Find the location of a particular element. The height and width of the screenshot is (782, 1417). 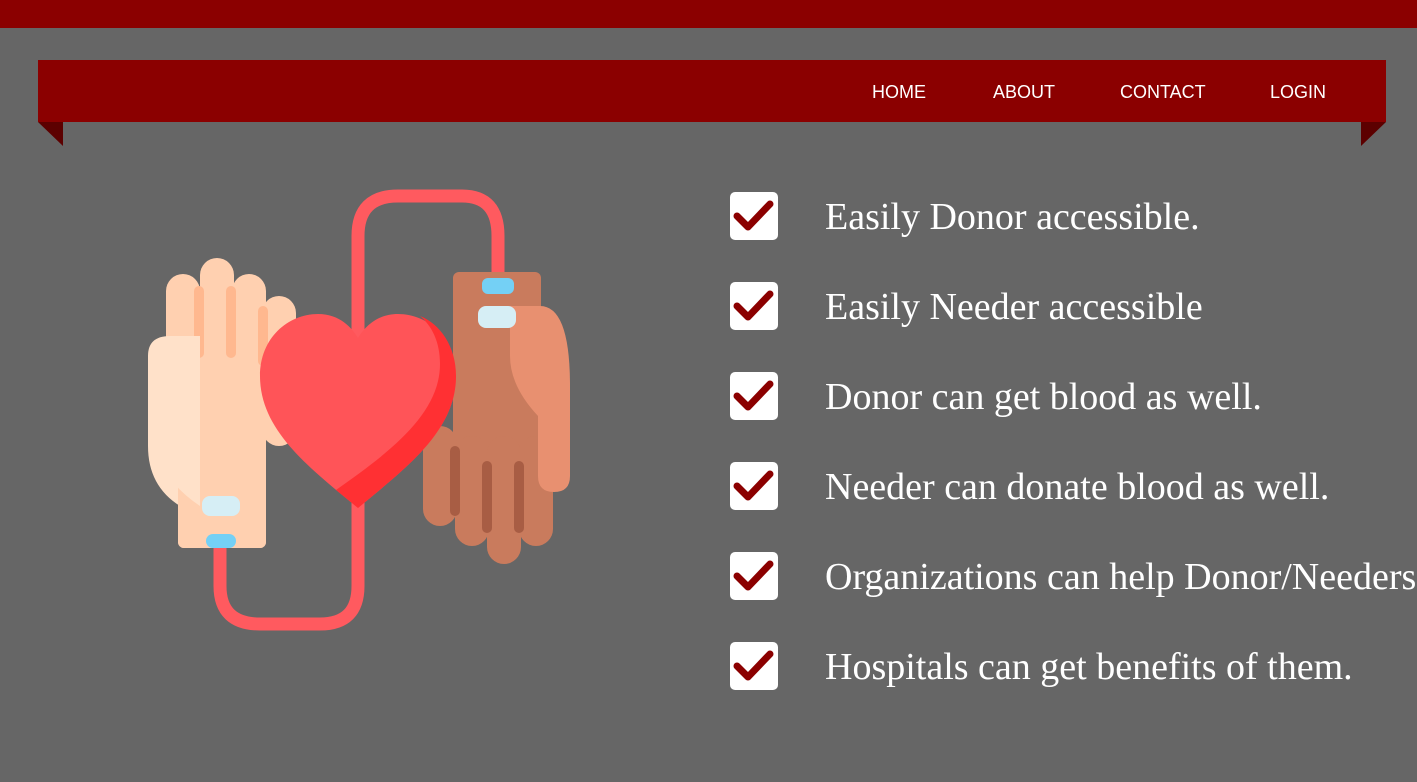

feature-text: Needer can donate blood as well. is located at coordinates (1077, 487).